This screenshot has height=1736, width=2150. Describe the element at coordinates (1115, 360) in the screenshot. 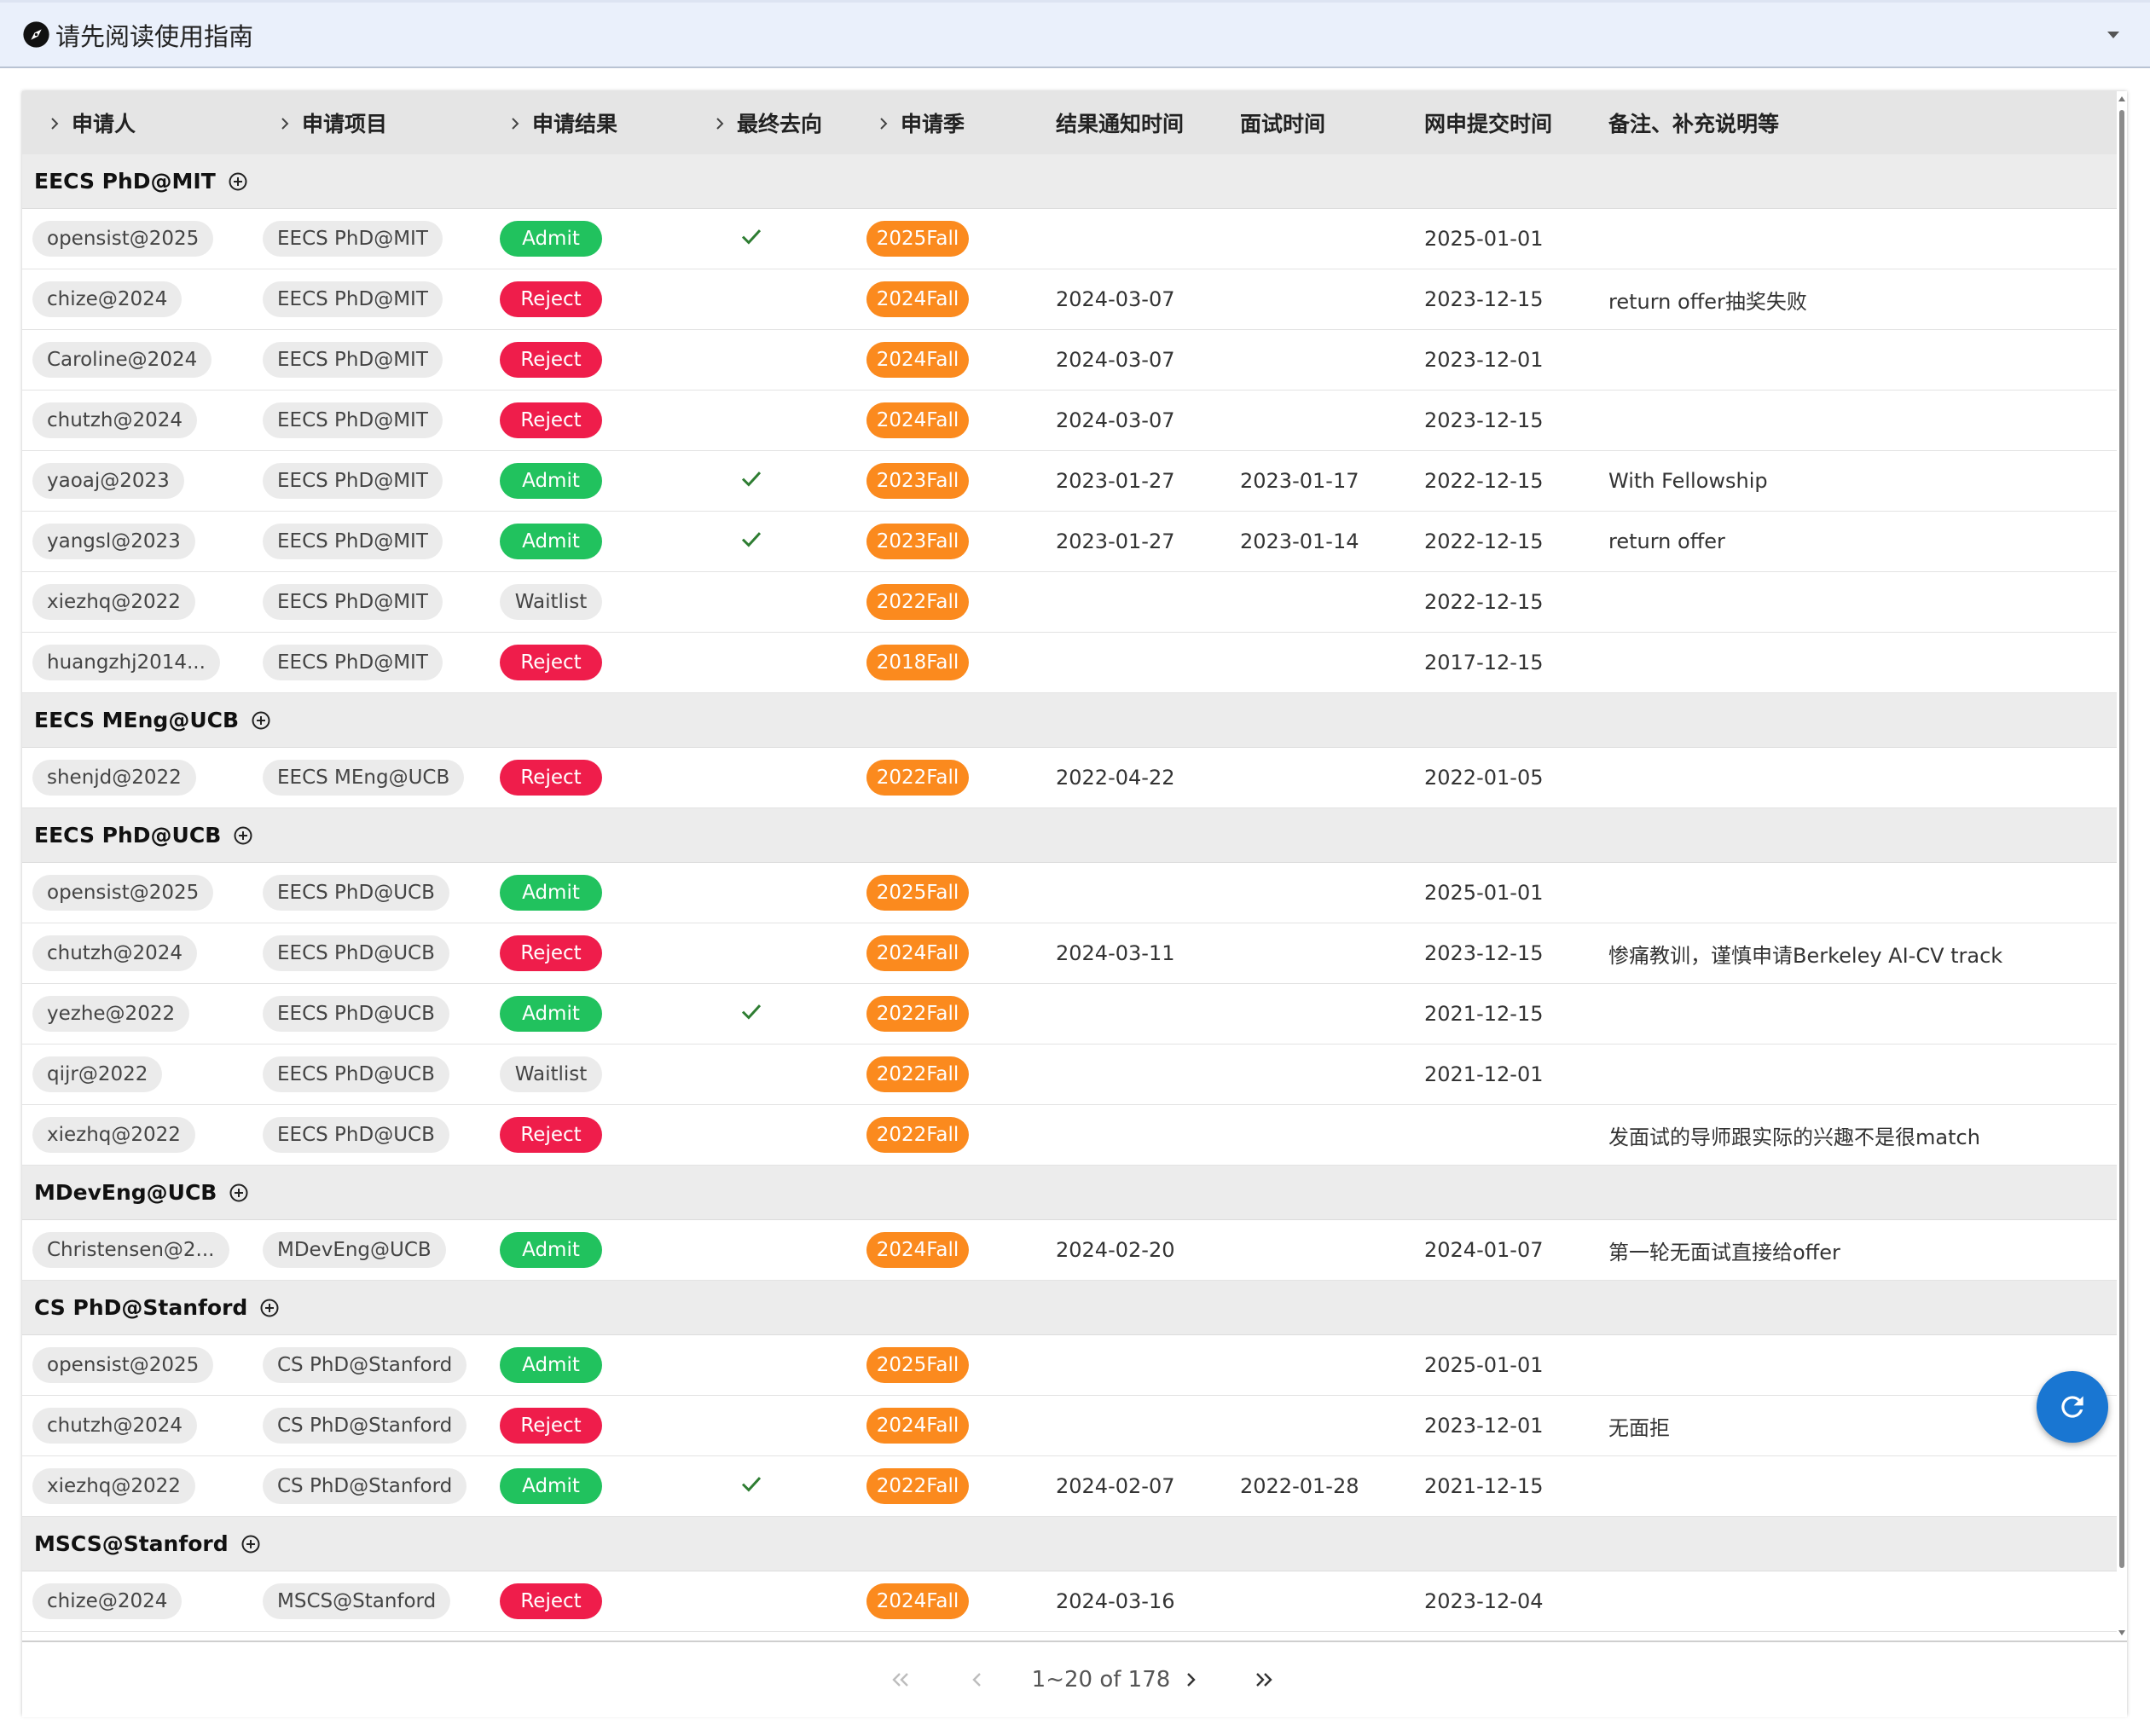

I see `notify-date: 2024-03-07` at that location.